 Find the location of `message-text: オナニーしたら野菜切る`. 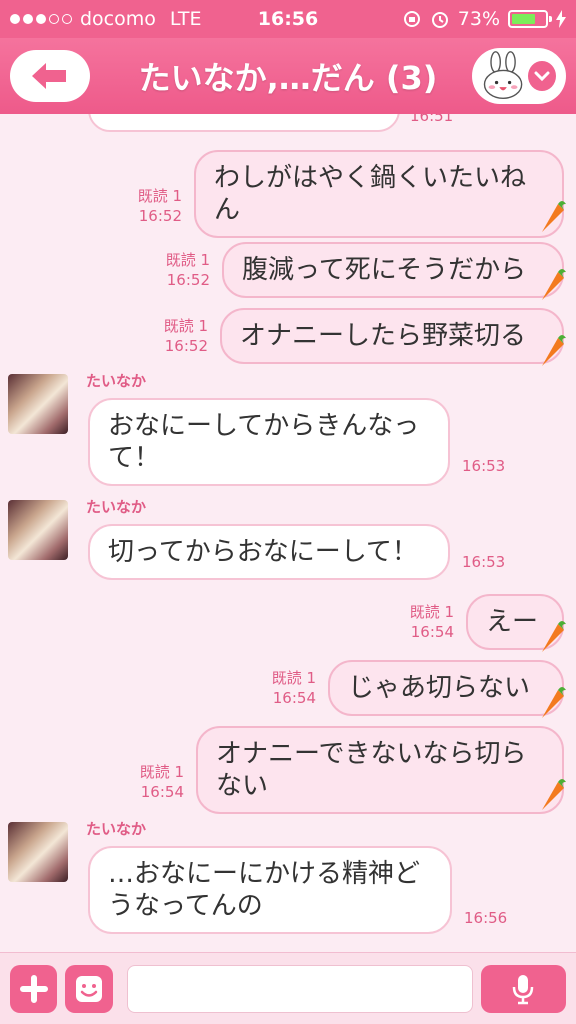

message-text: オナニーしたら野菜切る is located at coordinates (383, 336).